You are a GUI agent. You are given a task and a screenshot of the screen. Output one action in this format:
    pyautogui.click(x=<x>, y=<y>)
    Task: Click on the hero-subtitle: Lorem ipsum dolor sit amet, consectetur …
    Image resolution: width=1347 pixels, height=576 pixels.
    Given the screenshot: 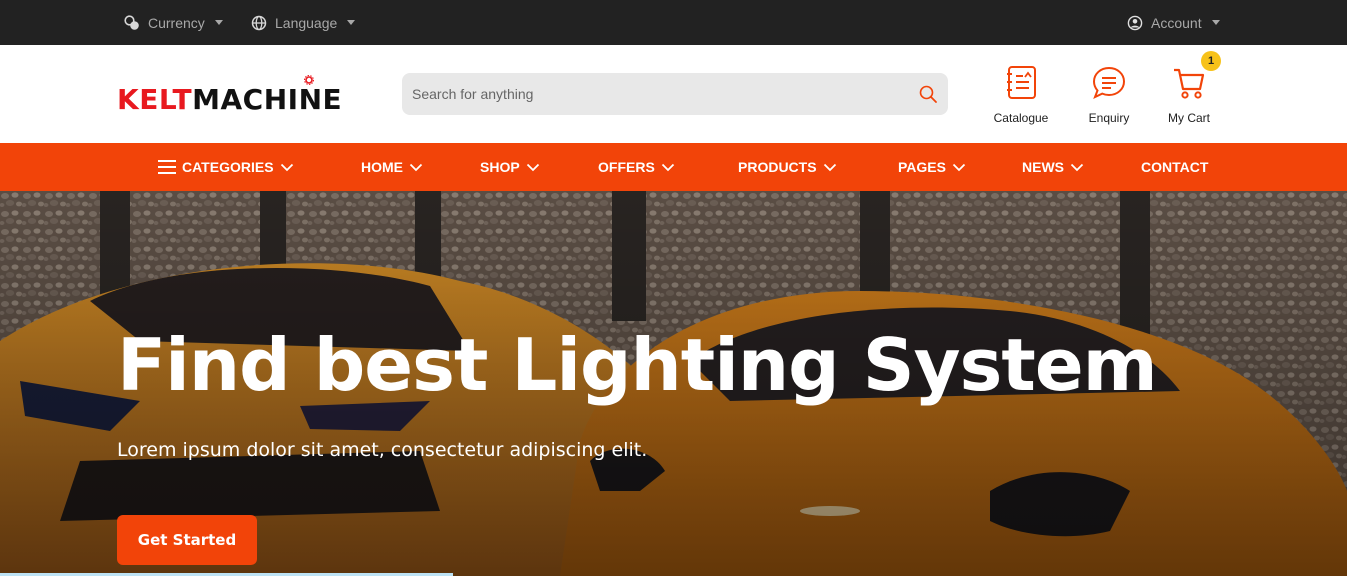 What is the action you would take?
    pyautogui.click(x=382, y=450)
    